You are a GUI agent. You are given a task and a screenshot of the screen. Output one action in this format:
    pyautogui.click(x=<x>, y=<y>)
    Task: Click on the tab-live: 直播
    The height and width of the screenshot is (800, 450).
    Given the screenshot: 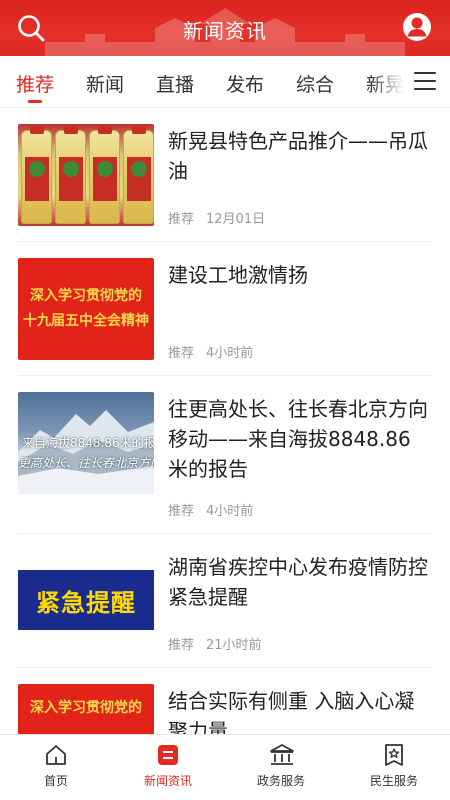 What is the action you would take?
    pyautogui.click(x=175, y=83)
    